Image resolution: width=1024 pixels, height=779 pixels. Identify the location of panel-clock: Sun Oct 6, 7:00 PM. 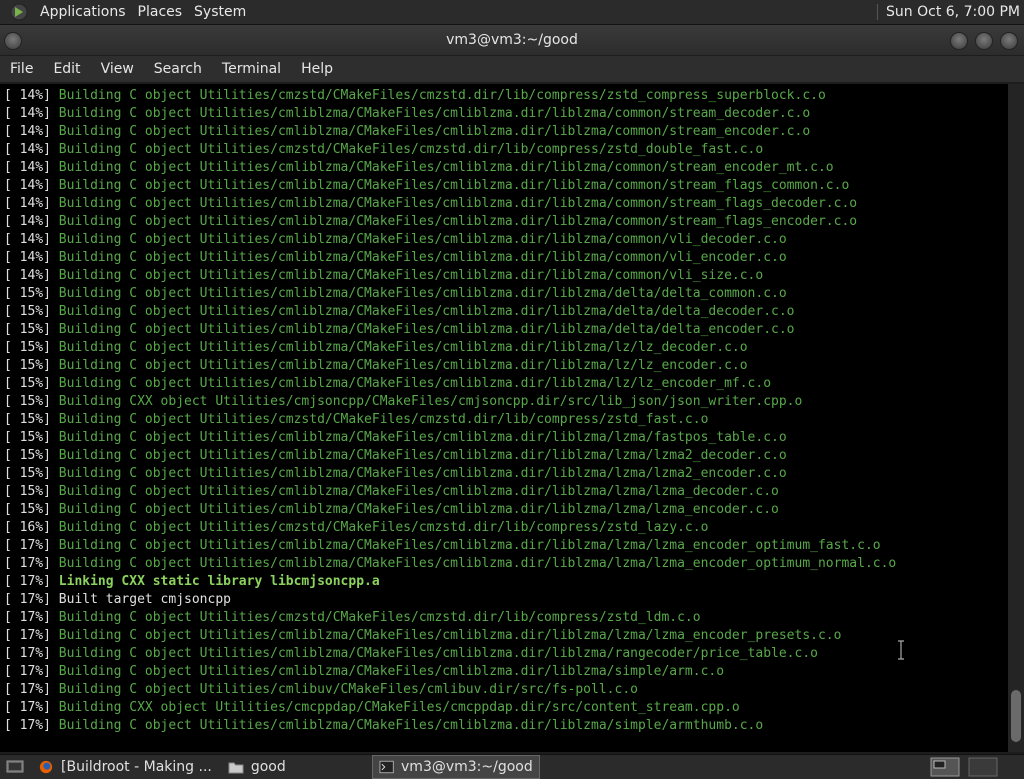
(955, 12).